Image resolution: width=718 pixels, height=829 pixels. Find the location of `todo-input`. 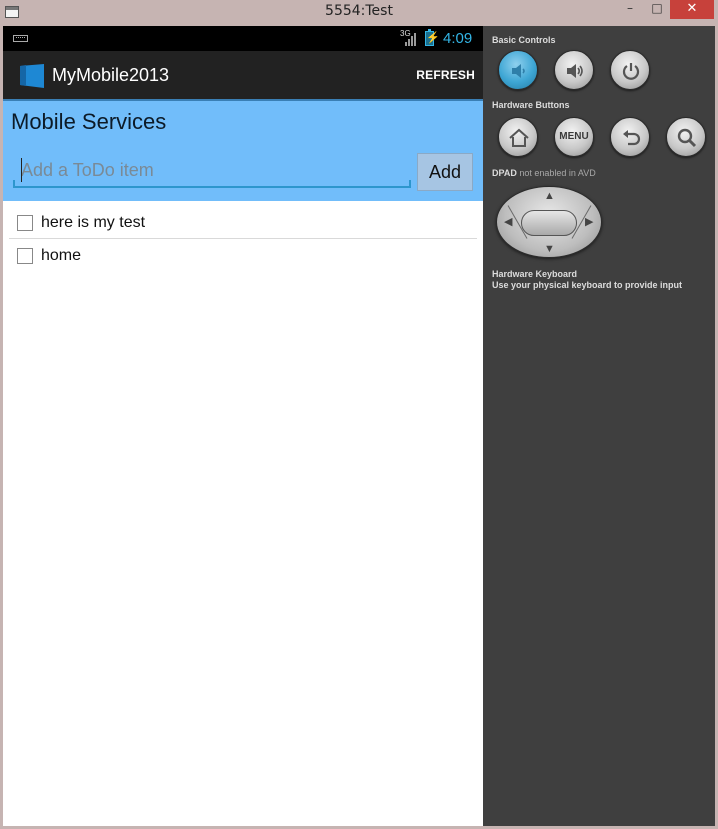

todo-input is located at coordinates (212, 170).